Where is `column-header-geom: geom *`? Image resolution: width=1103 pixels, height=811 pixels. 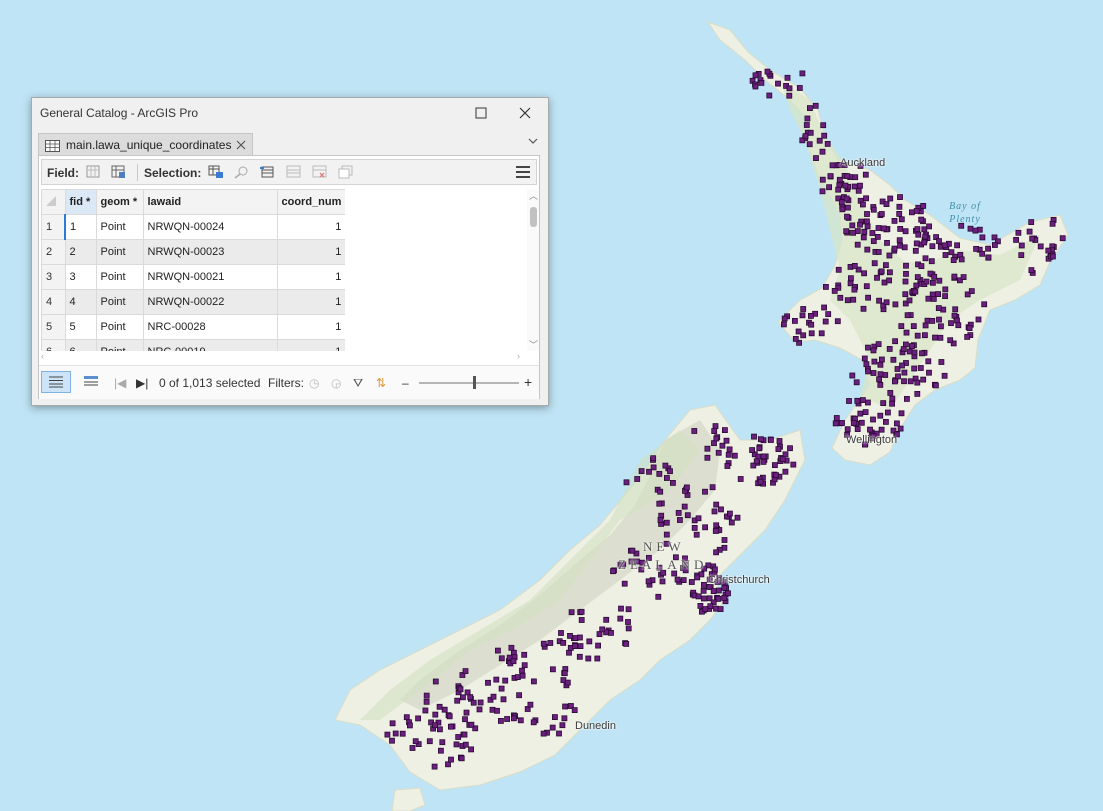
column-header-geom: geom * is located at coordinates (119, 202).